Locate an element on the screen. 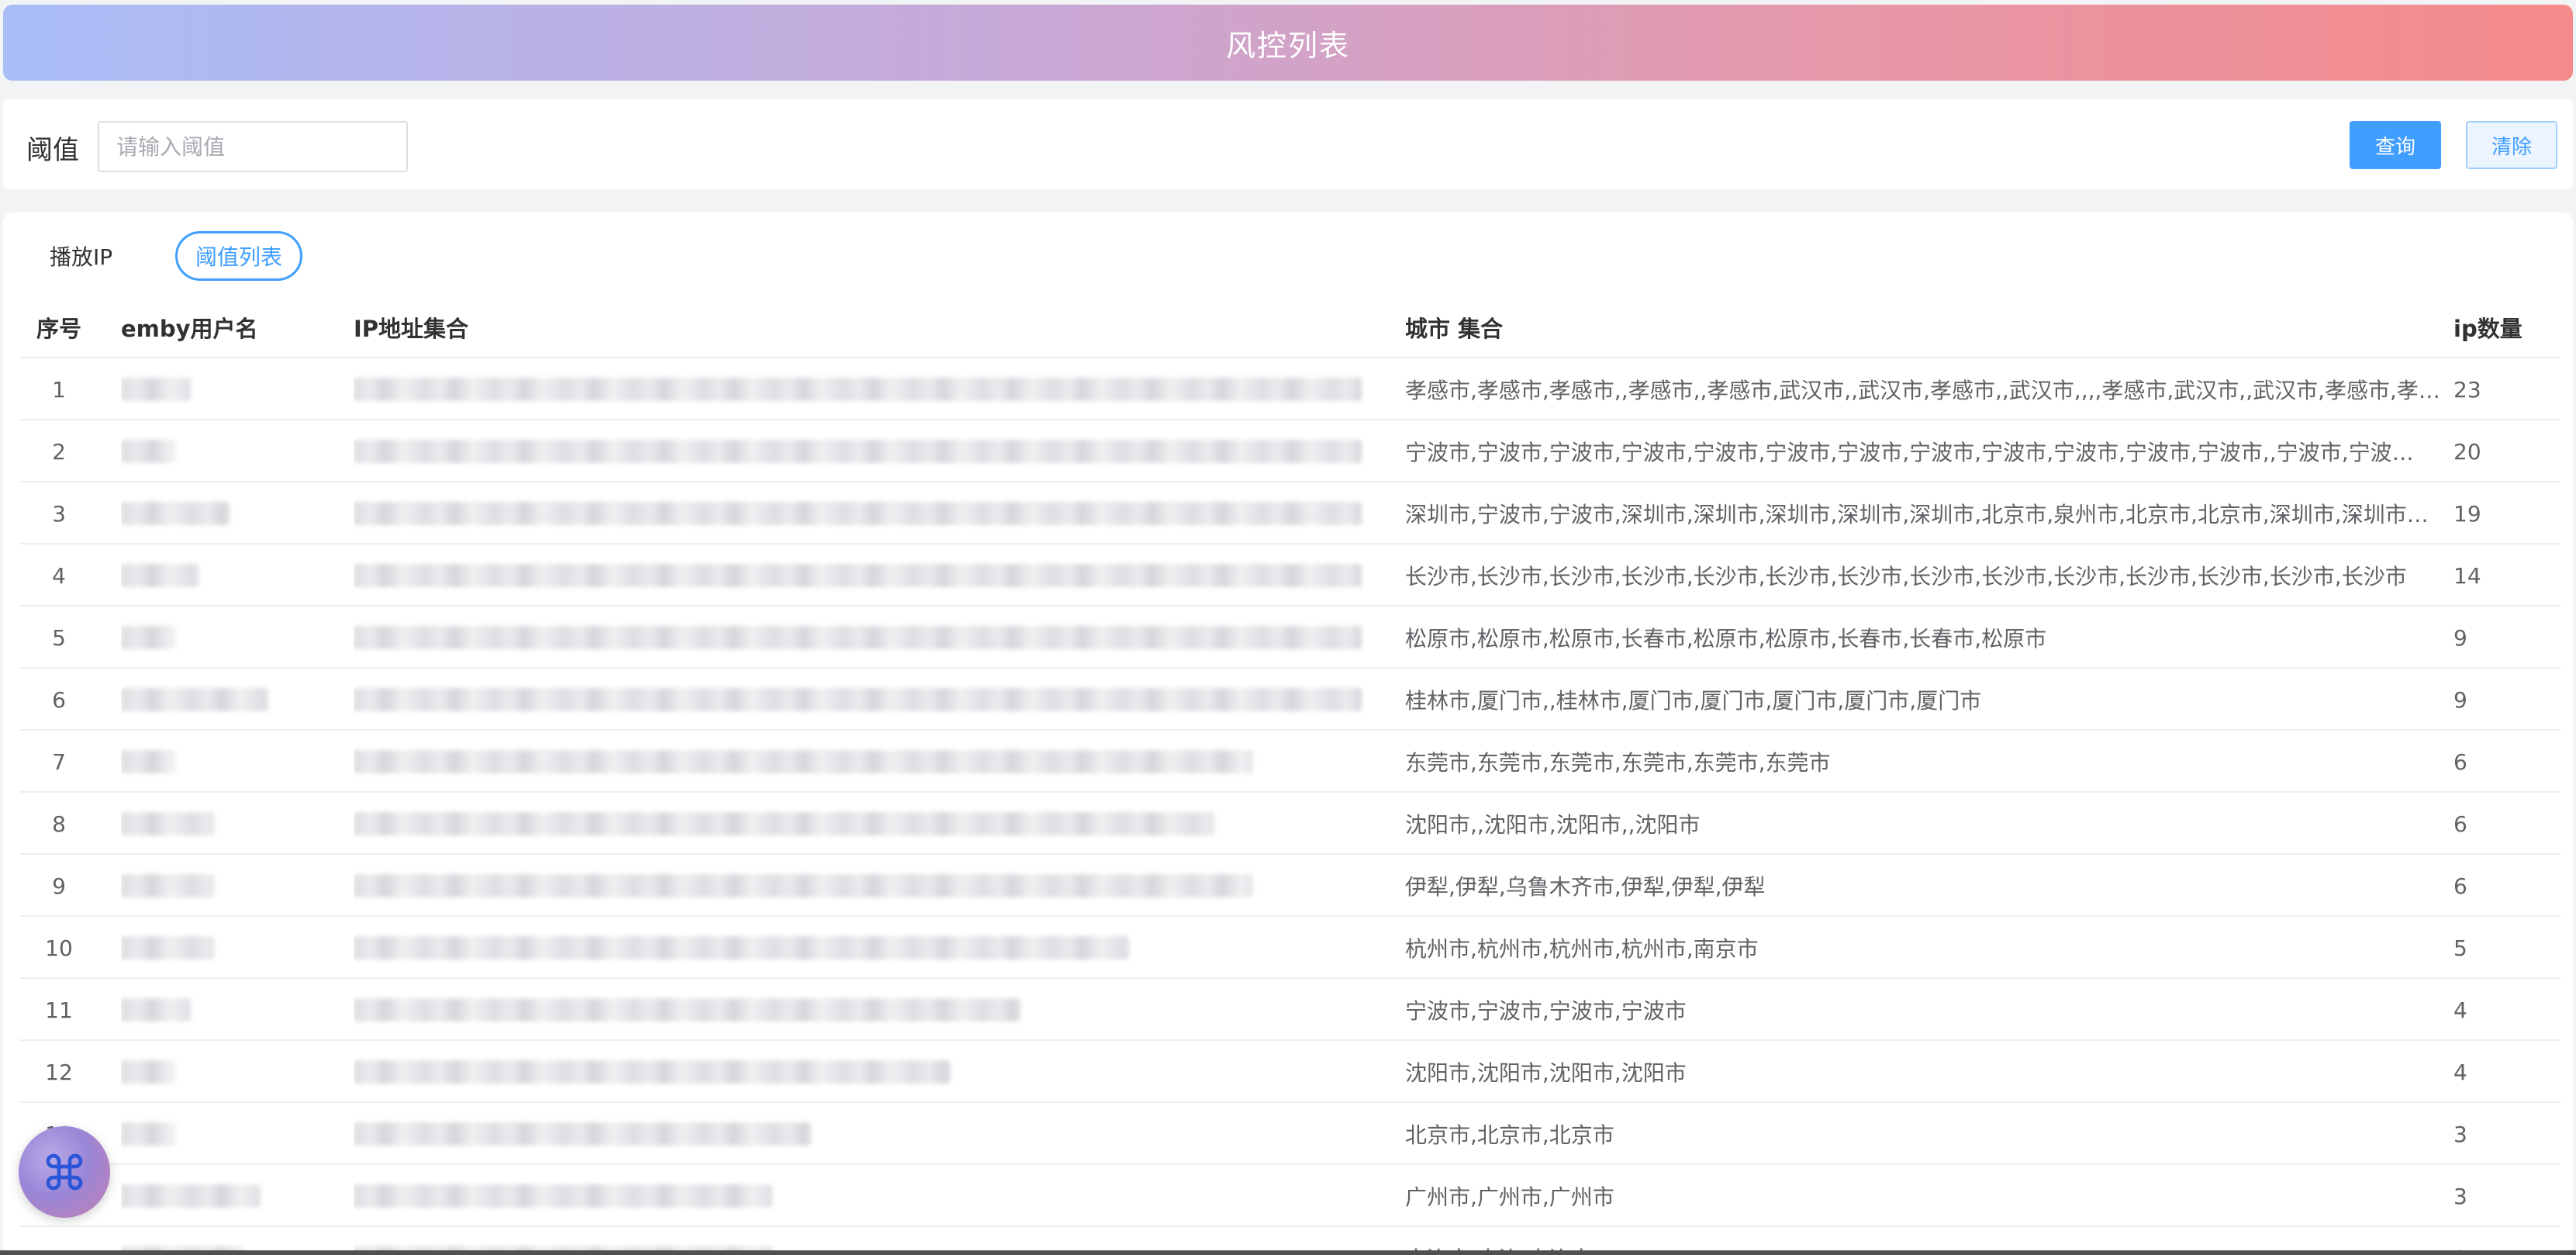 The image size is (2576, 1255). threshold-label: 阈值 is located at coordinates (53, 150).